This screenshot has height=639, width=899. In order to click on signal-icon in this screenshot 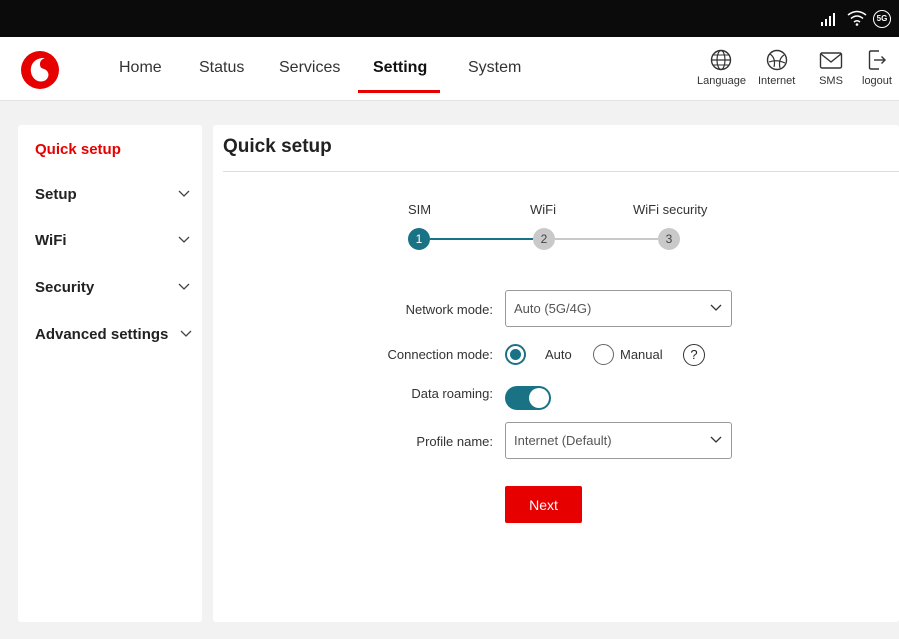, I will do `click(828, 19)`.